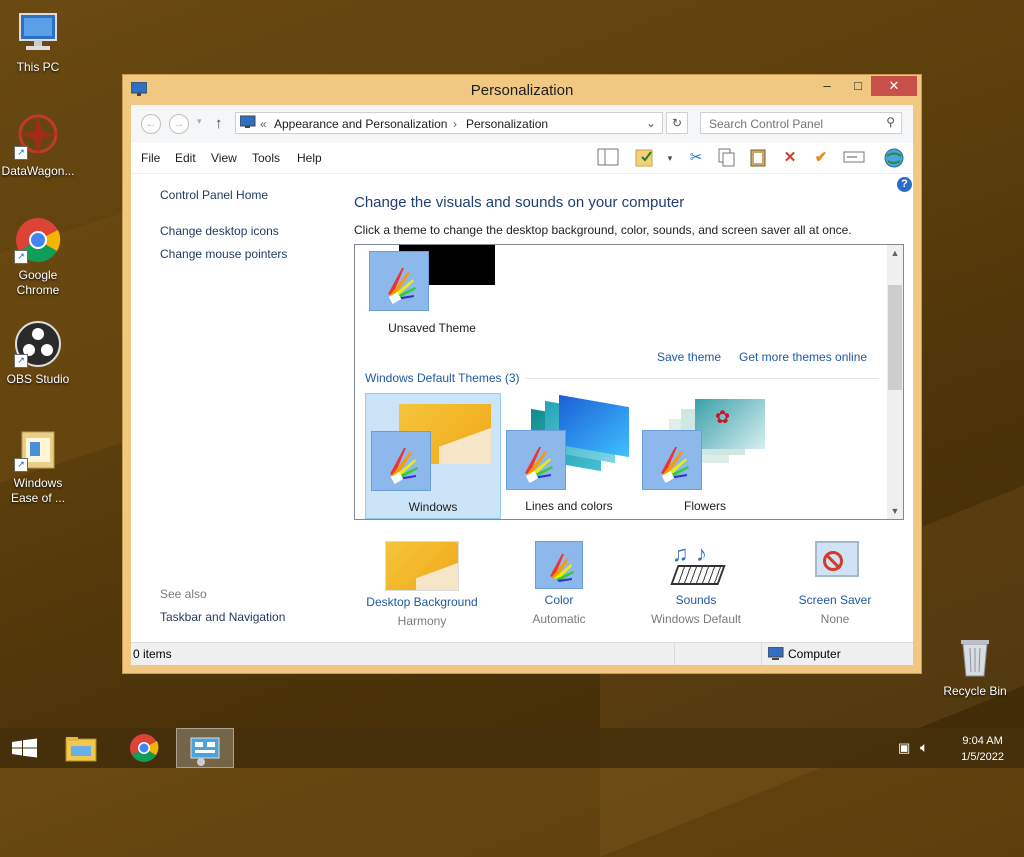 This screenshot has height=857, width=1024. What do you see at coordinates (432, 328) in the screenshot?
I see `theme-unsaved-label: Unsaved Theme` at bounding box center [432, 328].